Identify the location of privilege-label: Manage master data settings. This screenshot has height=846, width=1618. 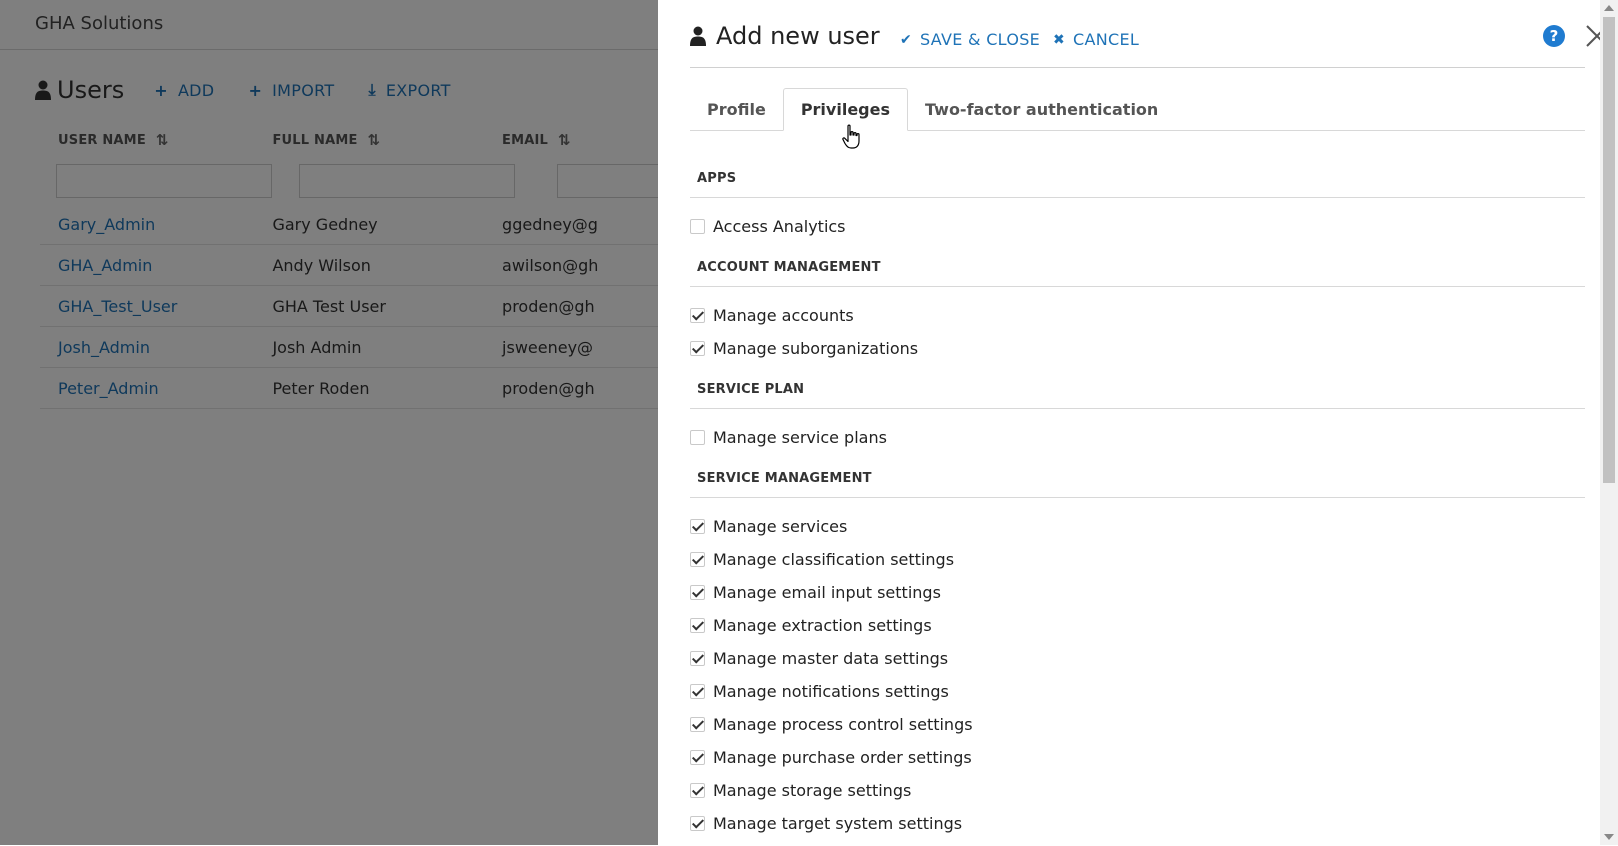
(831, 658).